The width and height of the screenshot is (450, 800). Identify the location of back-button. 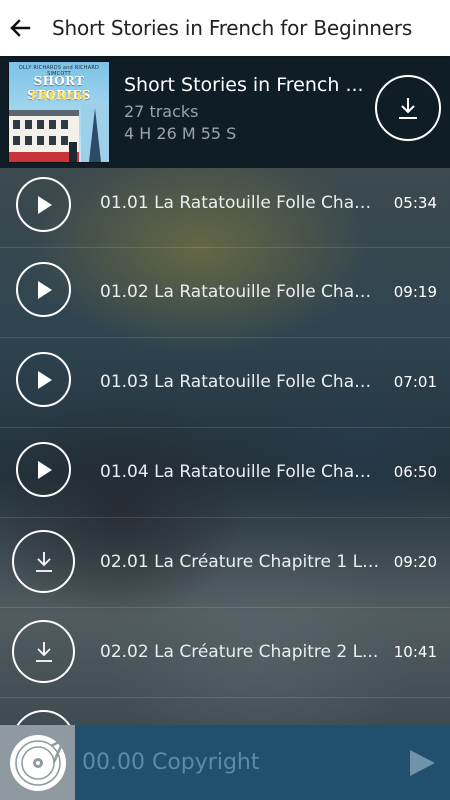
(20, 28).